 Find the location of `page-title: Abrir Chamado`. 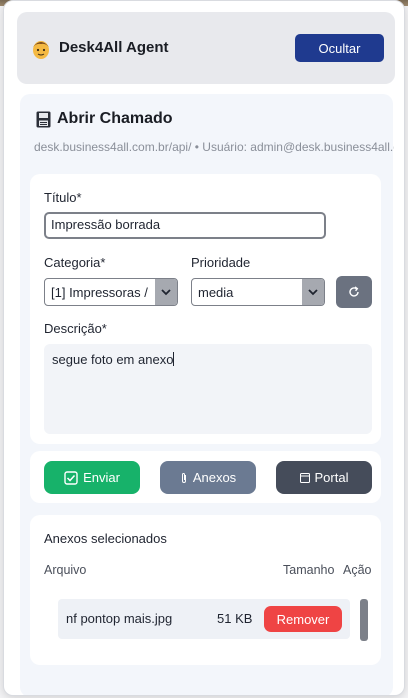

page-title: Abrir Chamado is located at coordinates (115, 118).